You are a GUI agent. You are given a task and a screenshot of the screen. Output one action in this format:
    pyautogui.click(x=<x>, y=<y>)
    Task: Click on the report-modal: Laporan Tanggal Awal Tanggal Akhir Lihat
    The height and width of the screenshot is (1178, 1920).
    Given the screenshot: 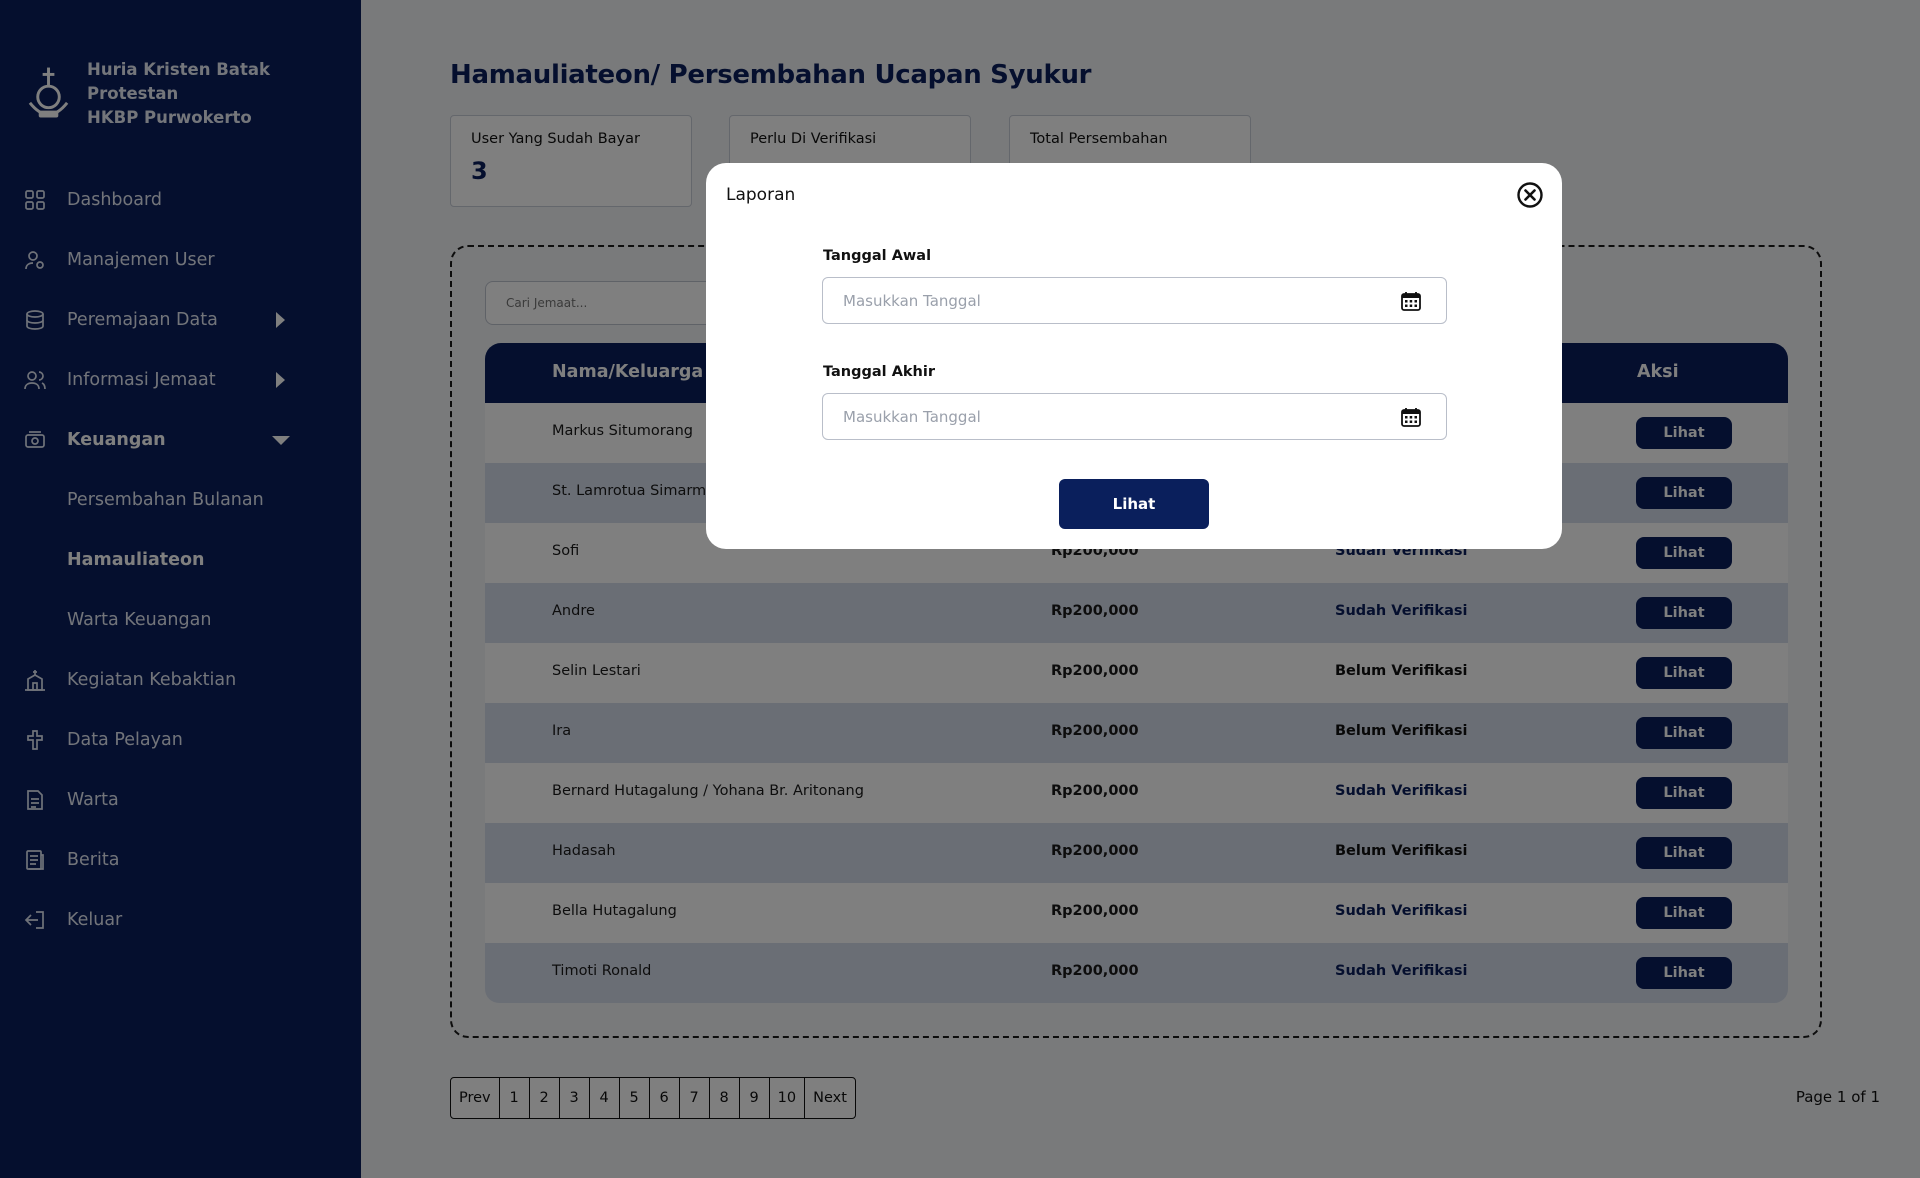 What is the action you would take?
    pyautogui.click(x=1134, y=356)
    